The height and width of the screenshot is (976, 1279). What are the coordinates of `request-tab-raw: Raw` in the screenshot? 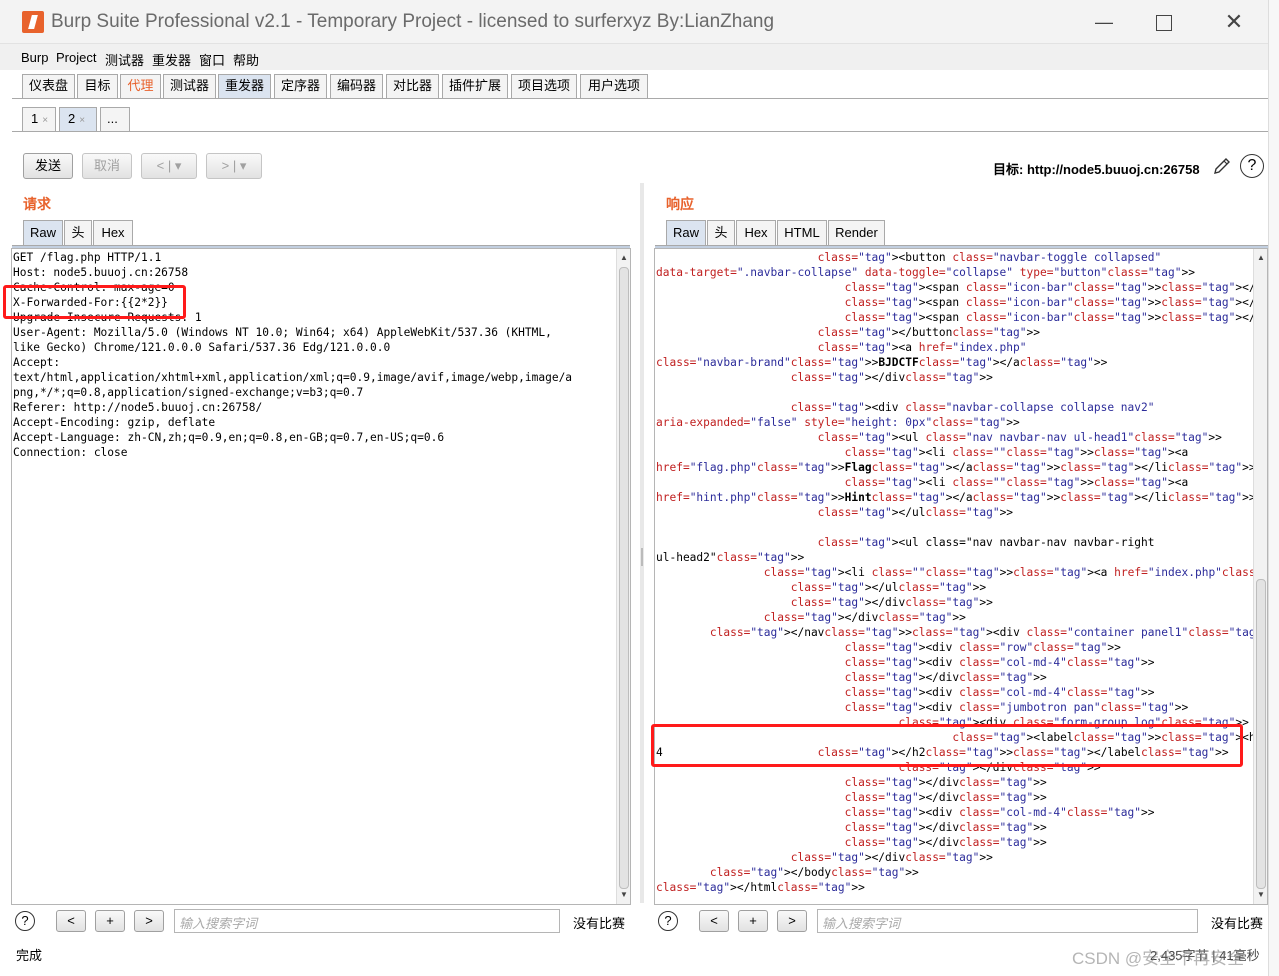 It's located at (43, 232).